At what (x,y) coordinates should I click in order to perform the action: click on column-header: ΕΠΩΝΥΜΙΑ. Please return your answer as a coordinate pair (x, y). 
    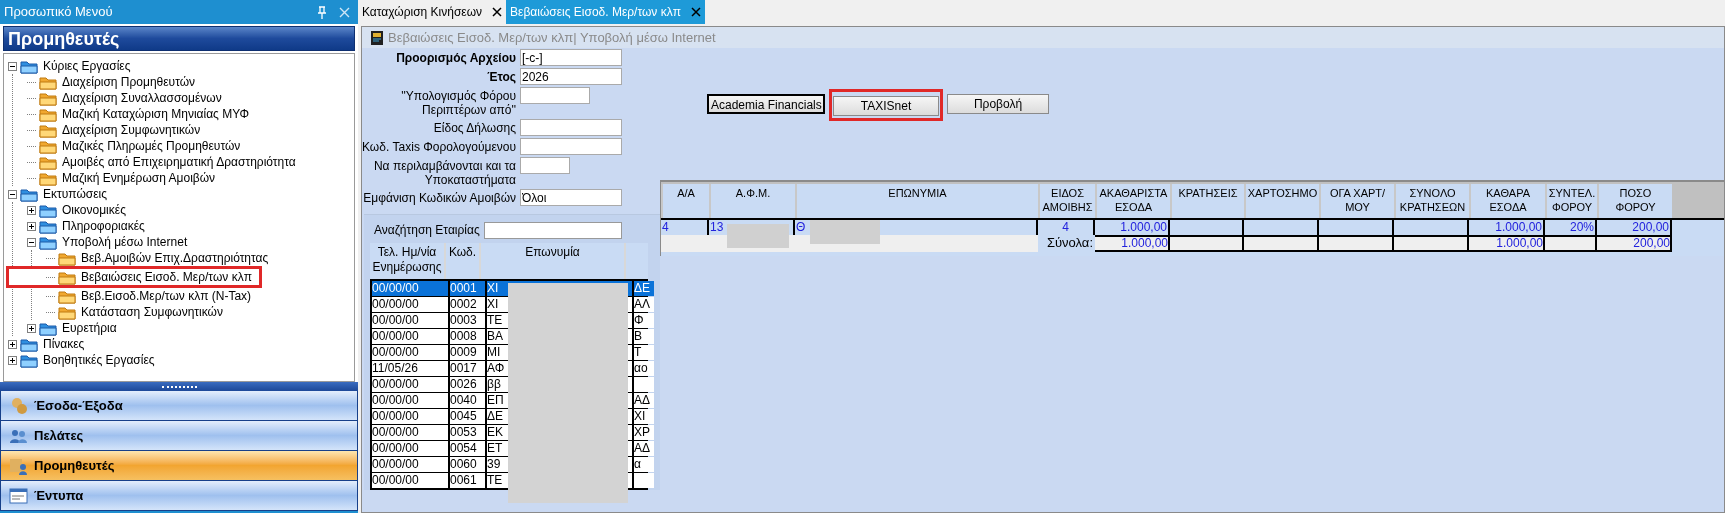
    Looking at the image, I should click on (916, 201).